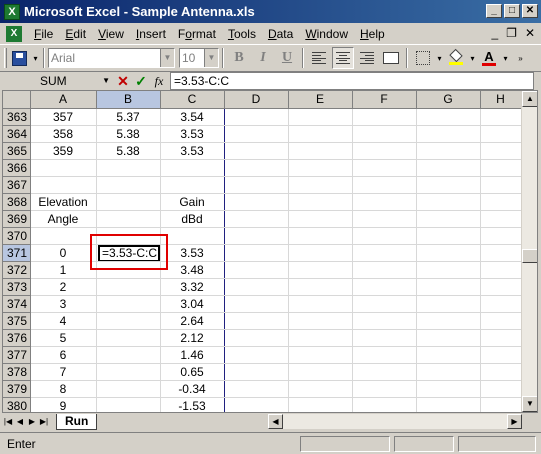 The width and height of the screenshot is (541, 454). I want to click on formula-input: =3.53-C:C, so click(352, 81).